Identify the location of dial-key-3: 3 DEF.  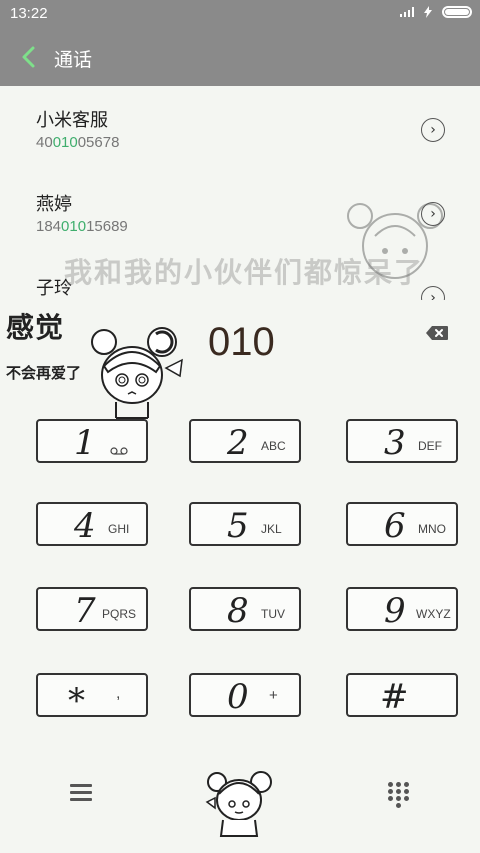
(402, 441).